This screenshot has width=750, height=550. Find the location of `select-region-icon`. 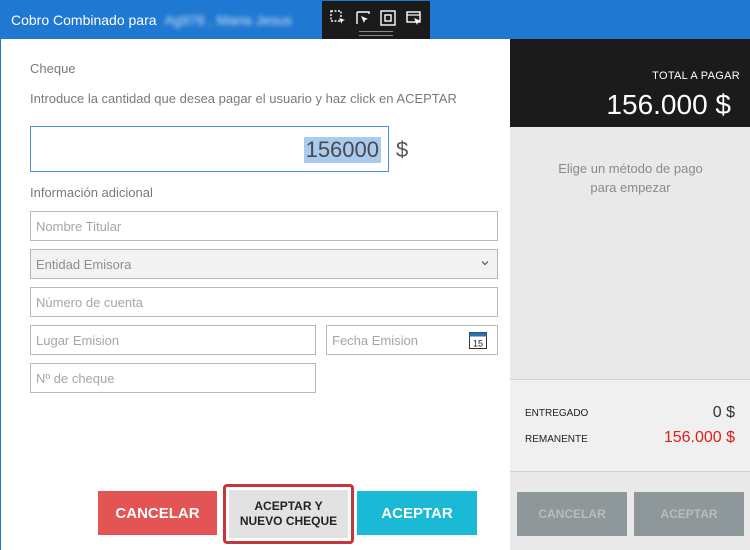

select-region-icon is located at coordinates (338, 18).